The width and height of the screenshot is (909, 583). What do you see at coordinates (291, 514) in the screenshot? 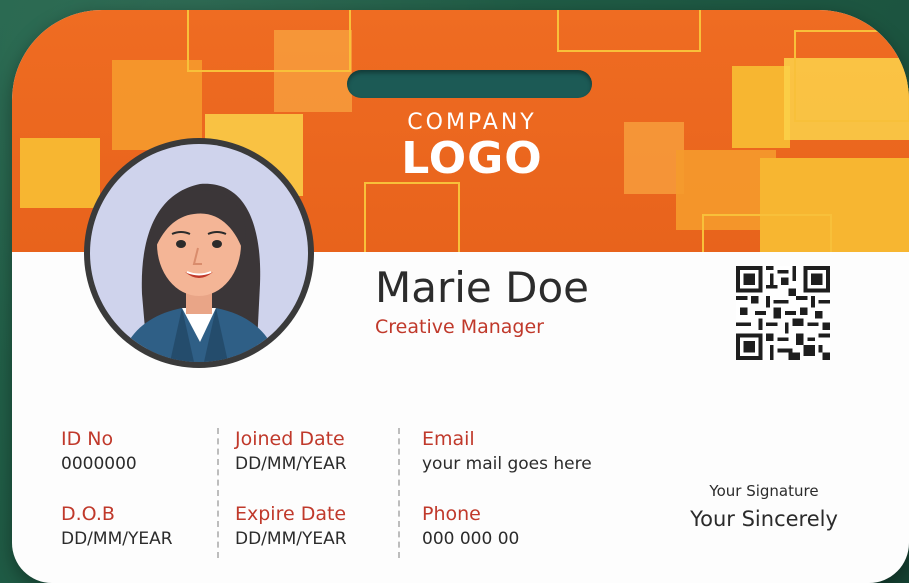
I see `expire-date-label: Expire Date` at bounding box center [291, 514].